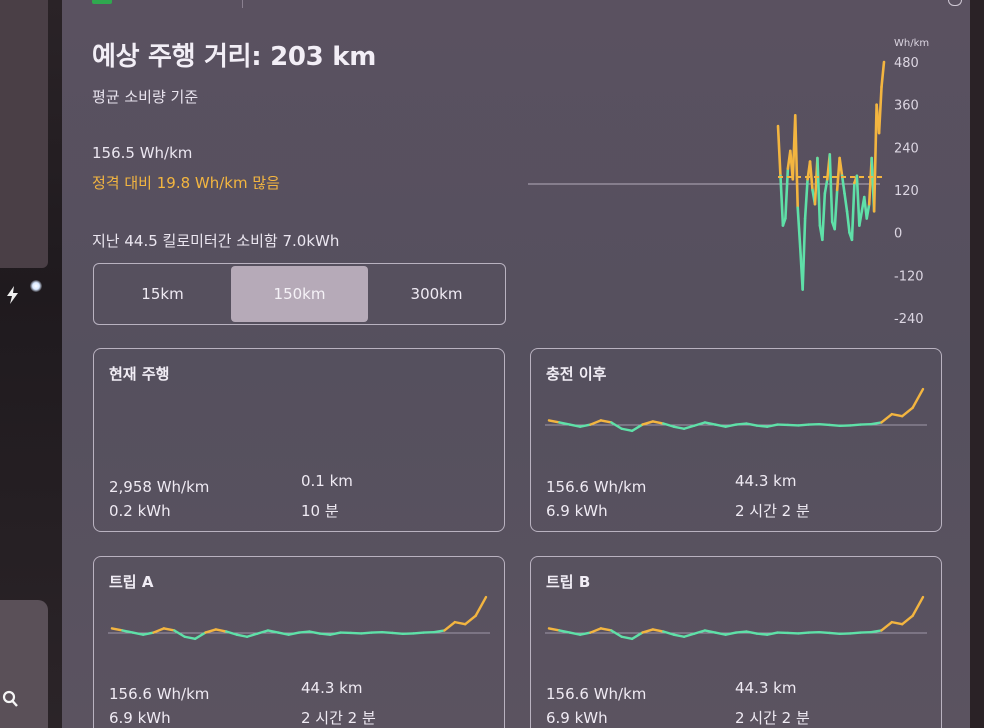 This screenshot has width=984, height=728. What do you see at coordinates (36, 286) in the screenshot?
I see `ambient-light` at bounding box center [36, 286].